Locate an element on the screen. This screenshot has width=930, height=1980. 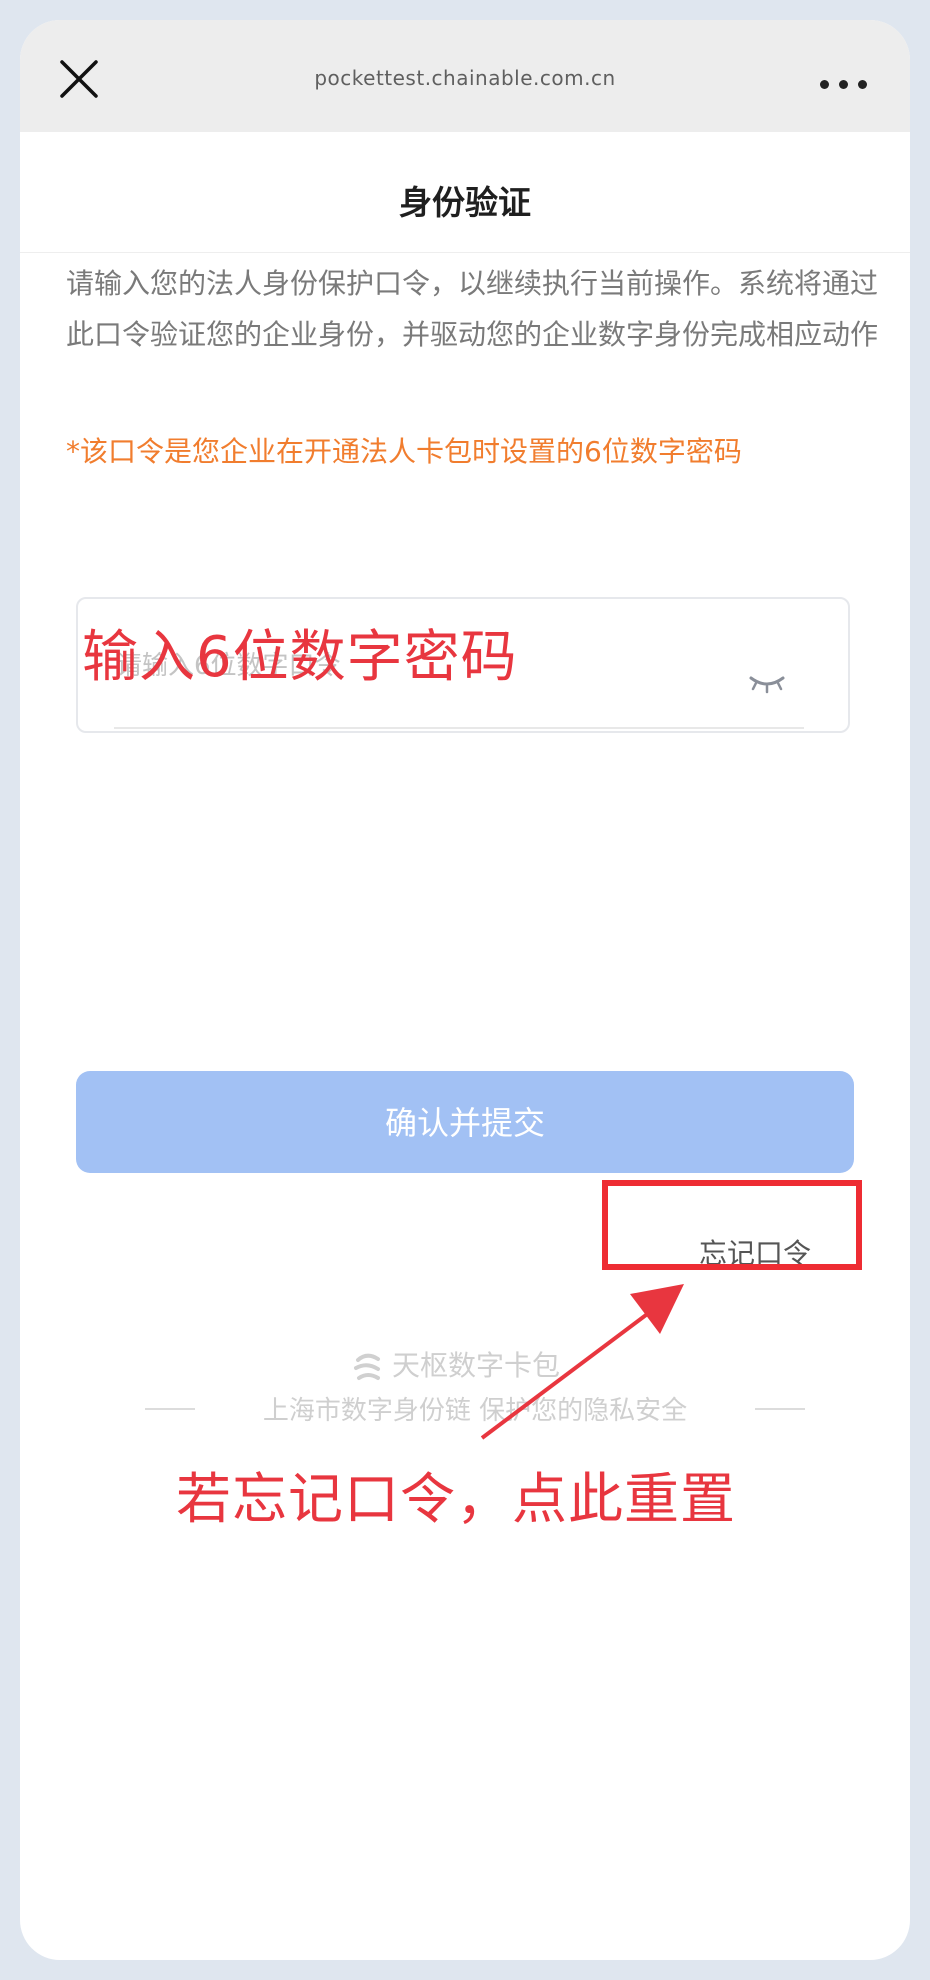
annotation-forgot-hint: 若忘记口令，点此重置 is located at coordinates (456, 1499).